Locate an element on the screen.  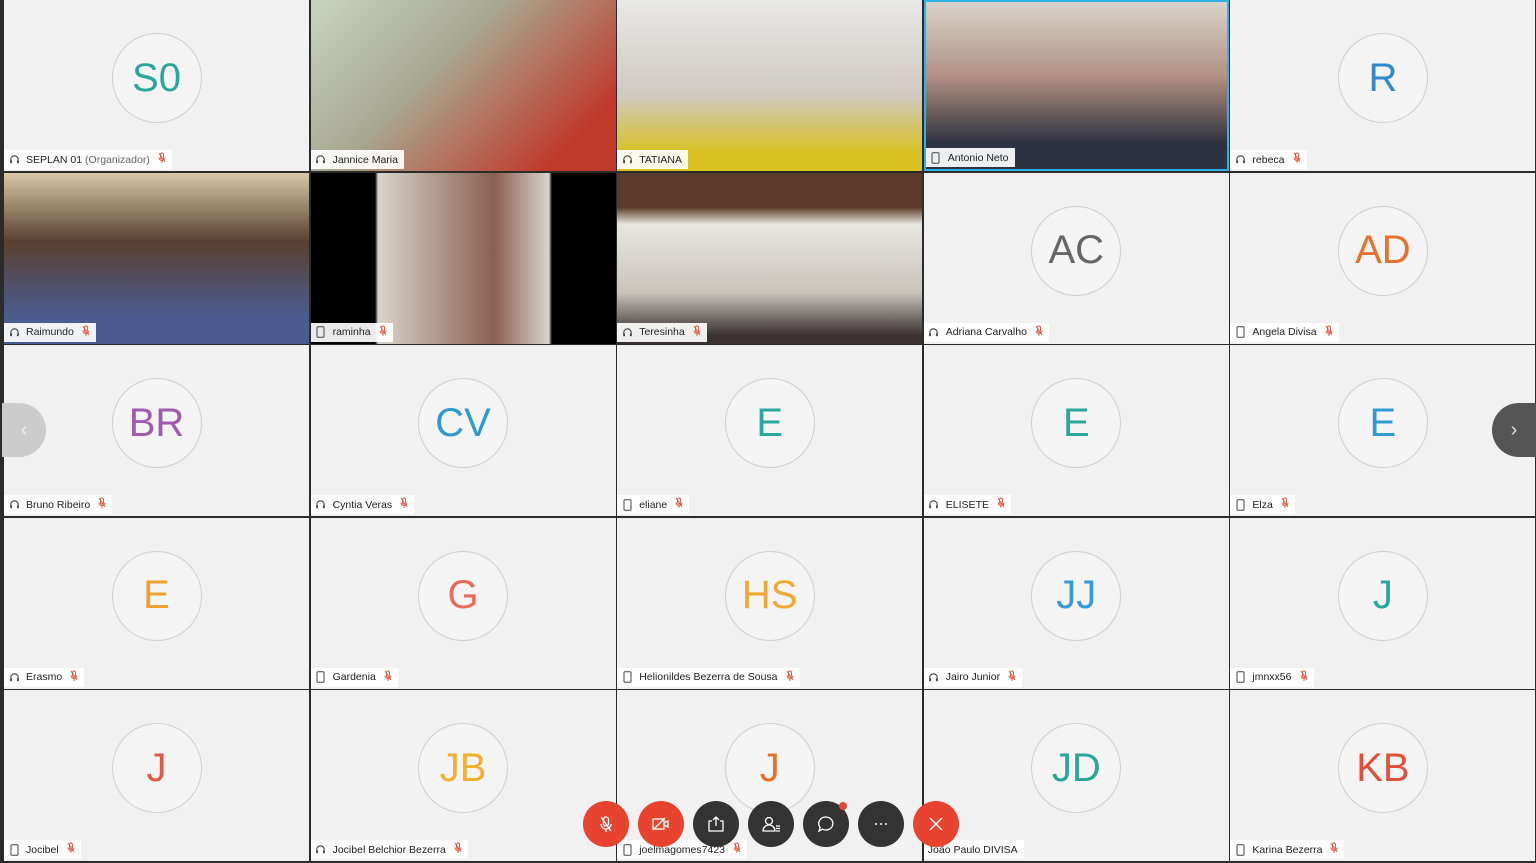
participant-label: Angela Divisa is located at coordinates (1284, 332).